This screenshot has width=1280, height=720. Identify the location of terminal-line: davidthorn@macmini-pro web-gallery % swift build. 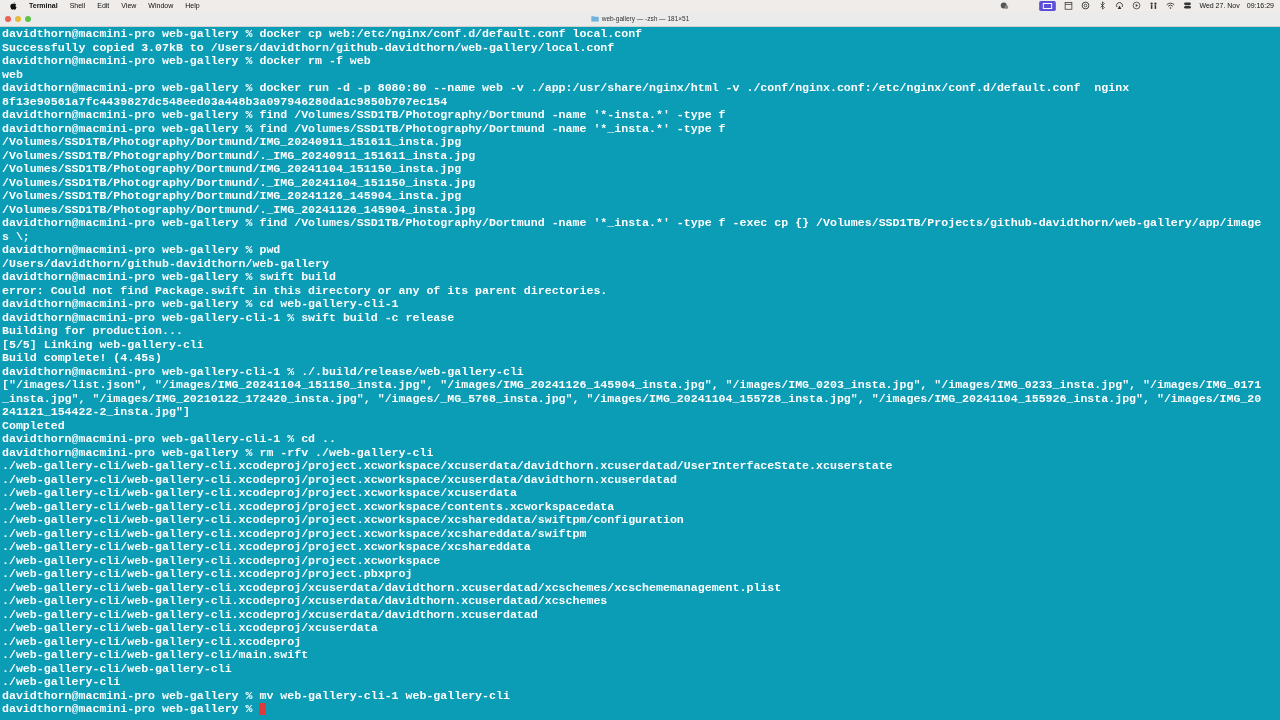
(169, 277).